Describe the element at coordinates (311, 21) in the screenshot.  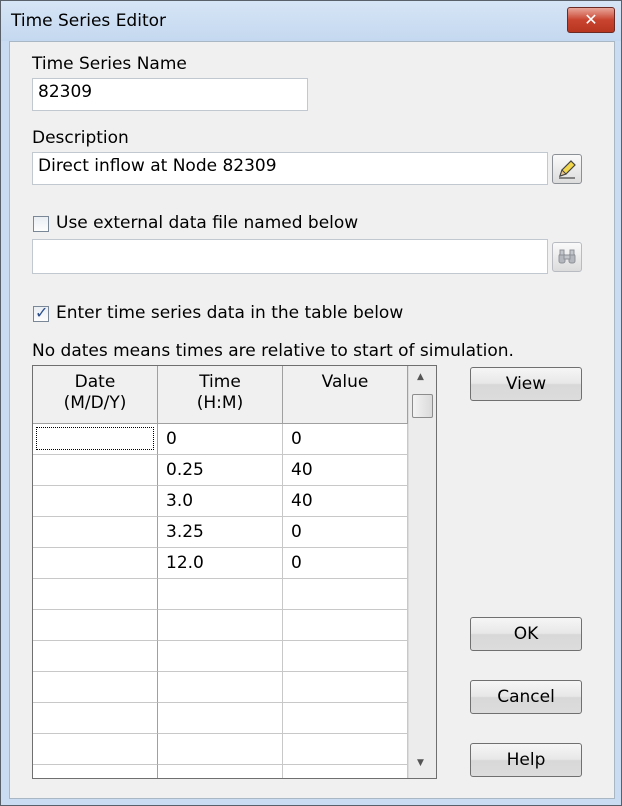
I see `title-bar: Time Series Editor ✕` at that location.